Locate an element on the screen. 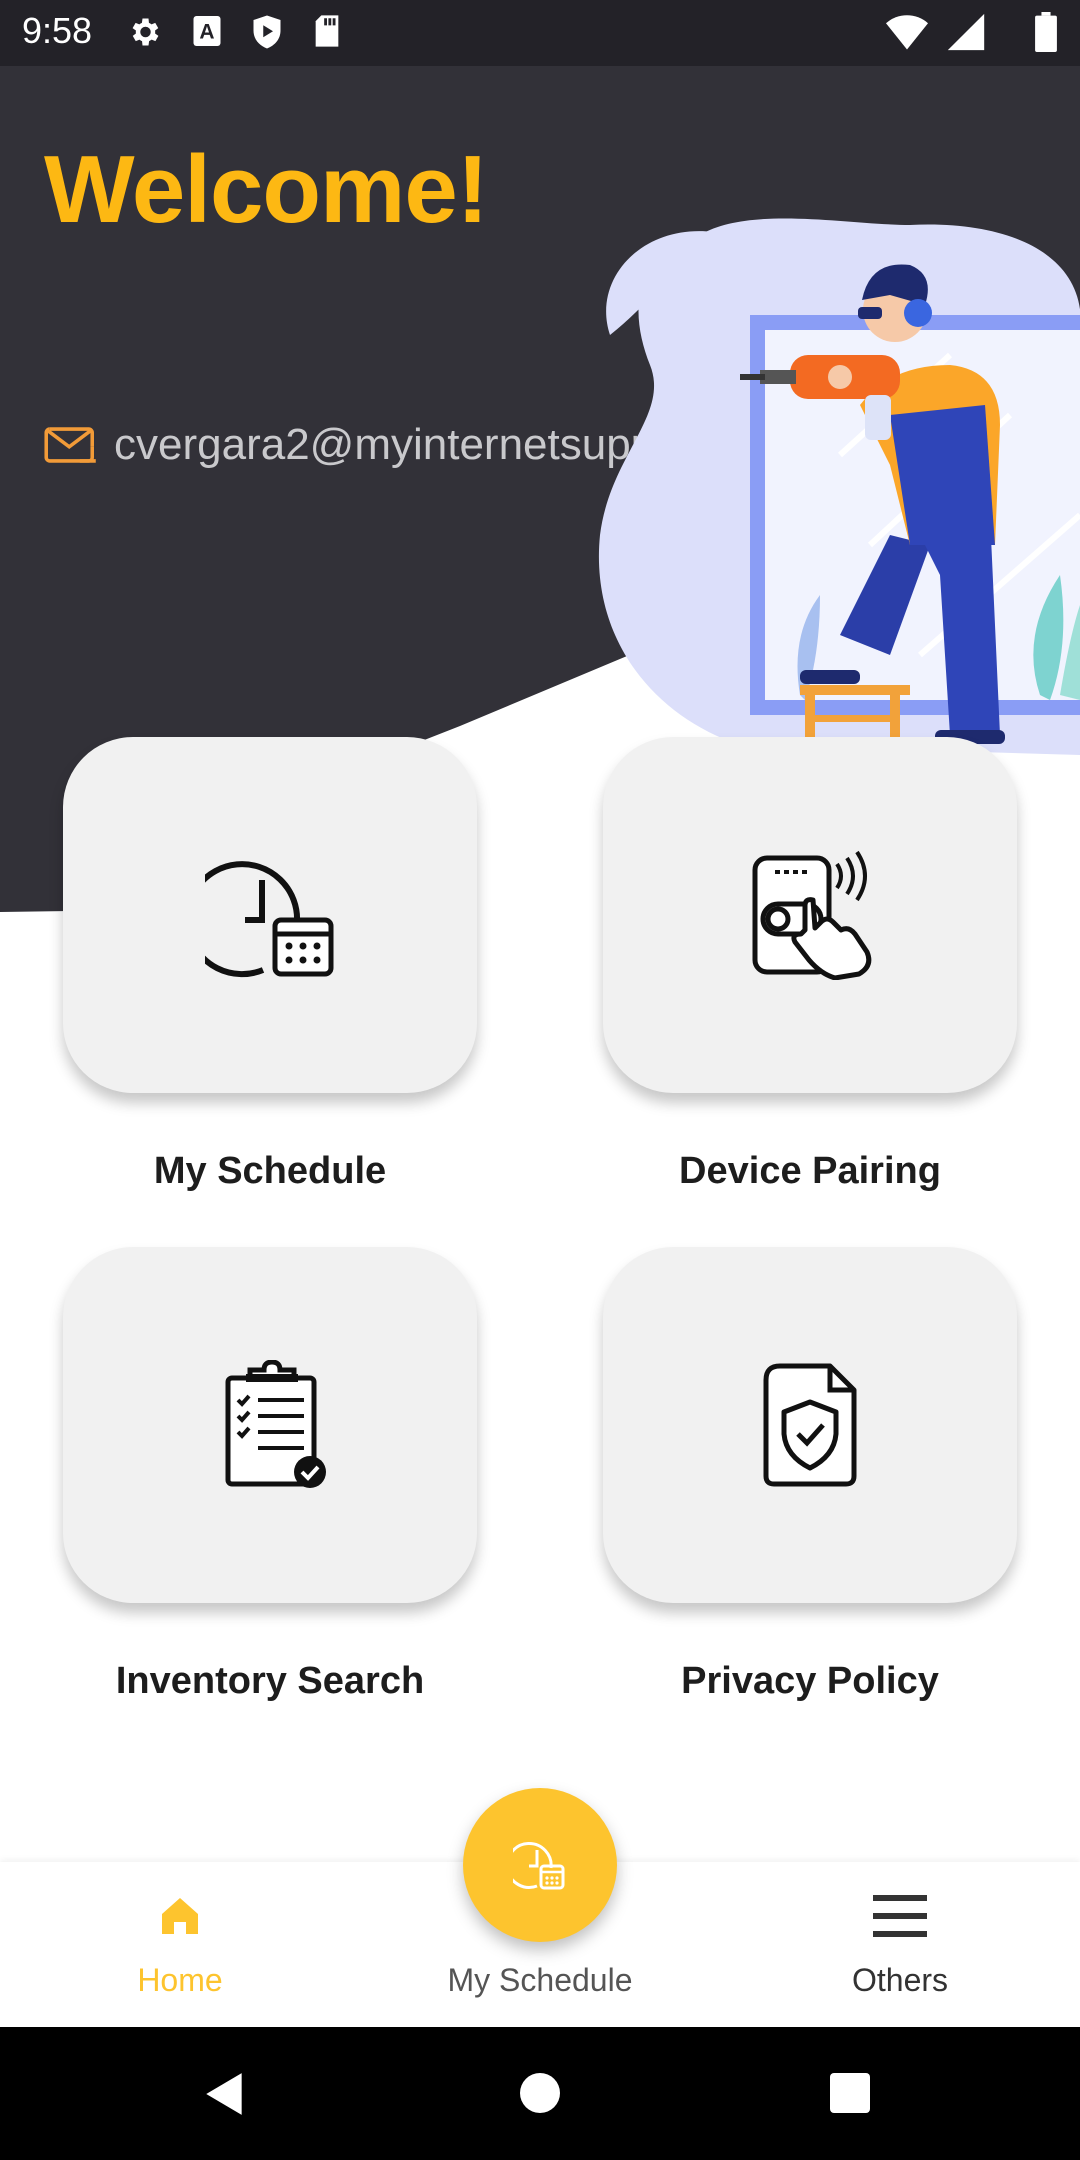  inventory-search-card is located at coordinates (270, 1425).